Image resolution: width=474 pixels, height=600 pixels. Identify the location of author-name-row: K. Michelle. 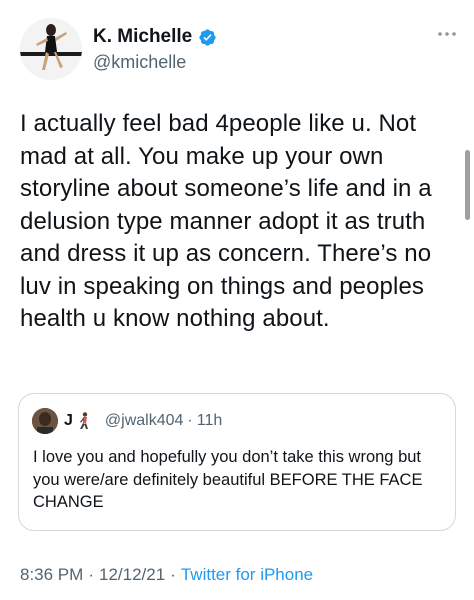
(155, 37).